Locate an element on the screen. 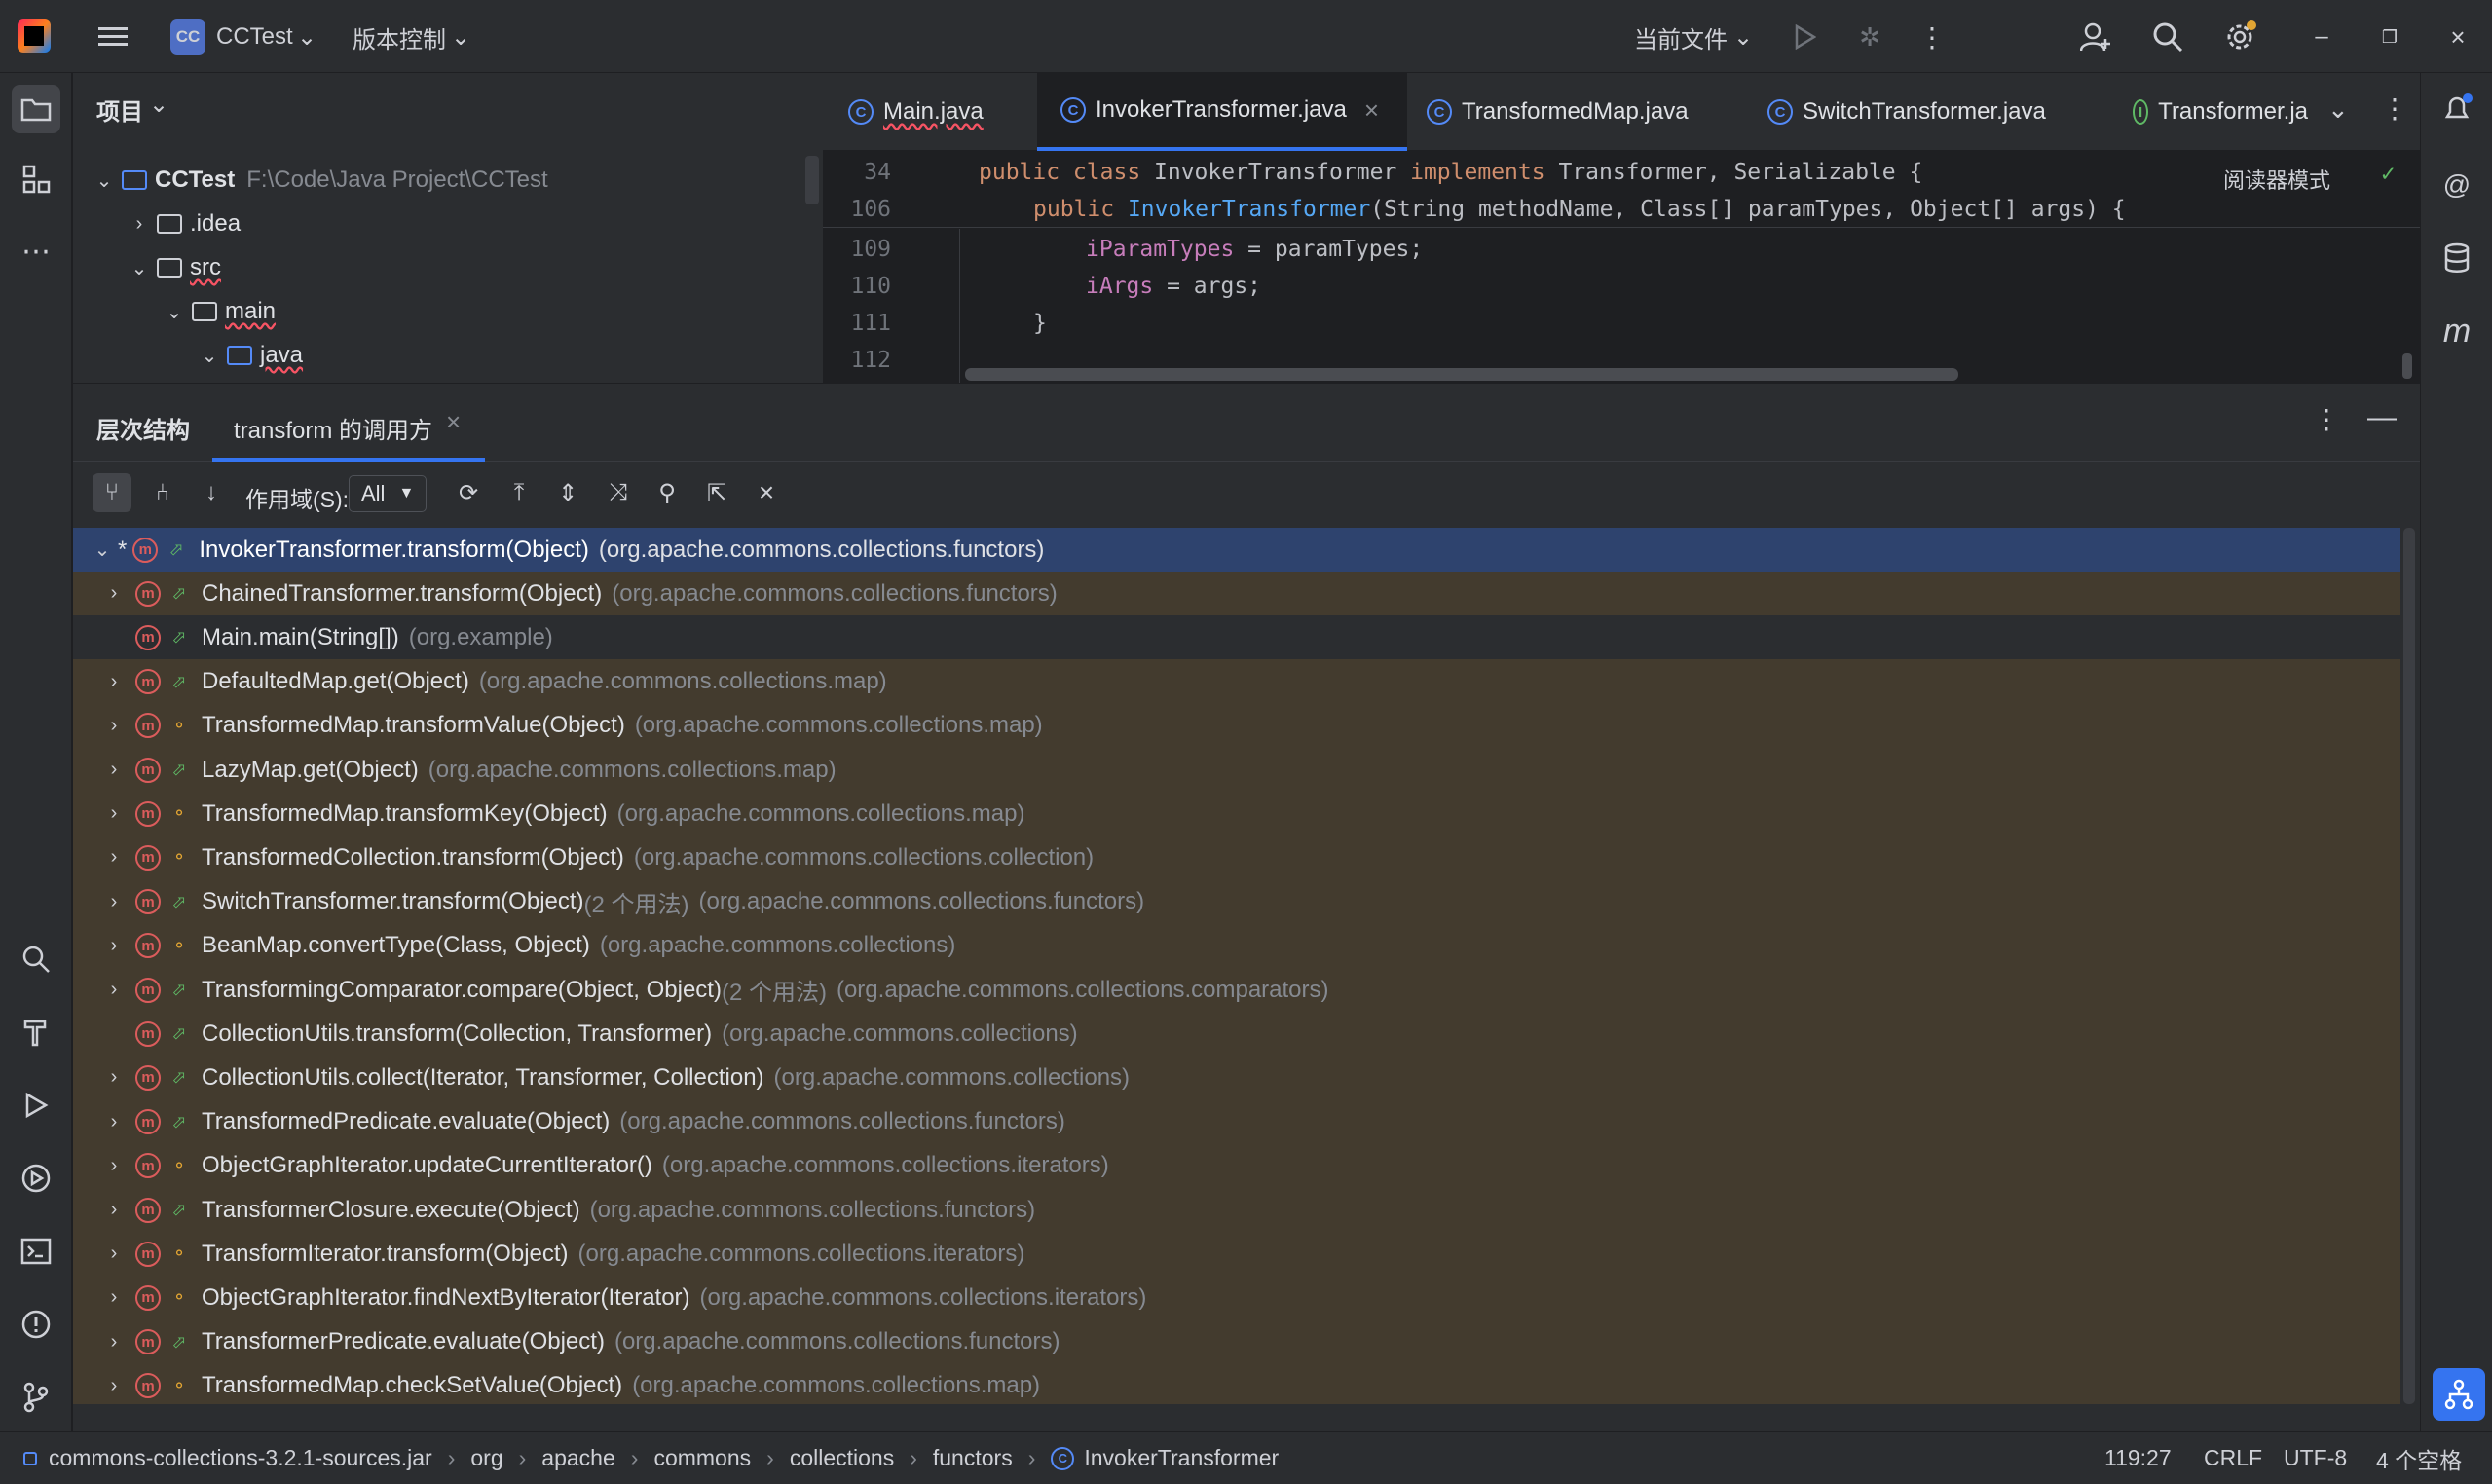 The width and height of the screenshot is (2492, 1484). intellij-logo-icon is located at coordinates (34, 36).